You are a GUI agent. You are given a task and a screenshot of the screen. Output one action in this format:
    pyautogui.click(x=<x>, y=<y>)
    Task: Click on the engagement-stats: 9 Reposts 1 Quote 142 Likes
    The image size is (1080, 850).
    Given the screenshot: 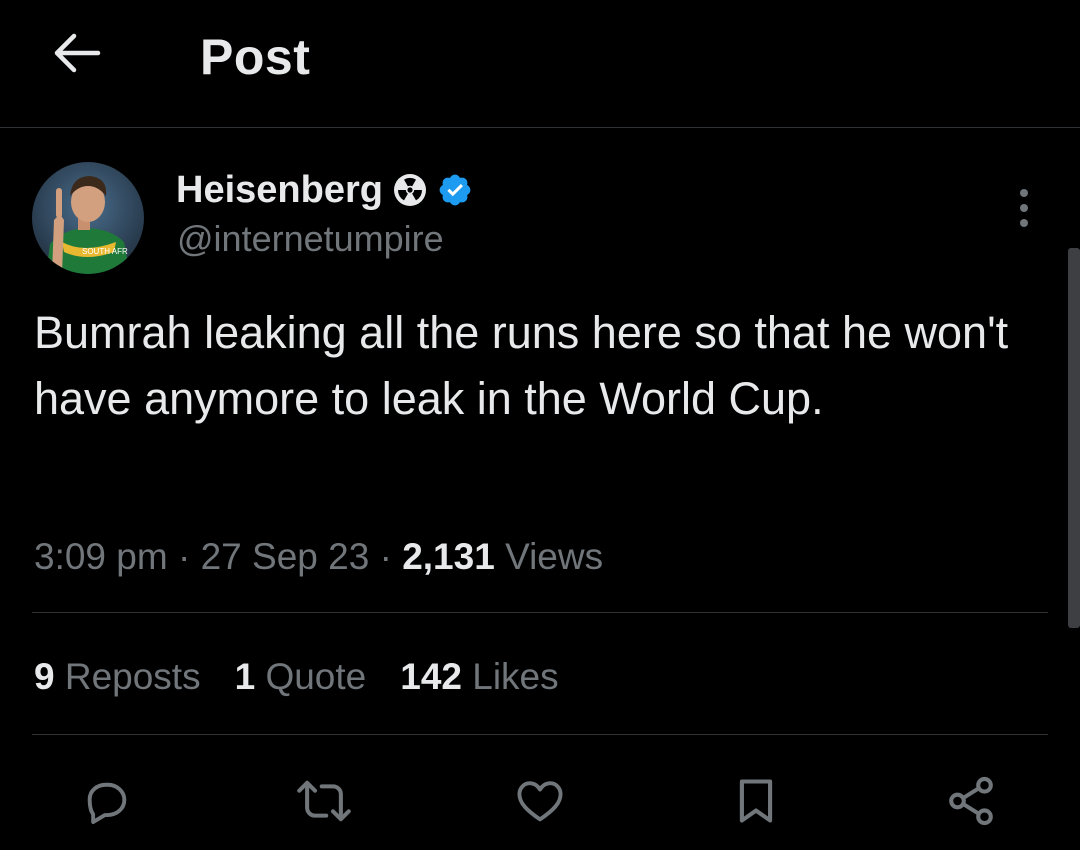 What is the action you would take?
    pyautogui.click(x=313, y=677)
    